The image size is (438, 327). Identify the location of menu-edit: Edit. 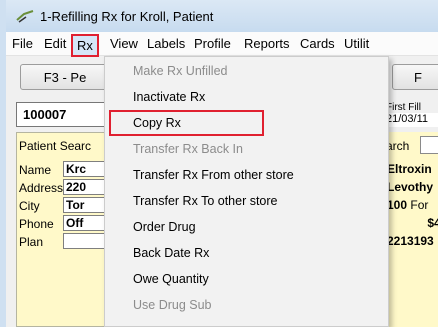
(55, 43).